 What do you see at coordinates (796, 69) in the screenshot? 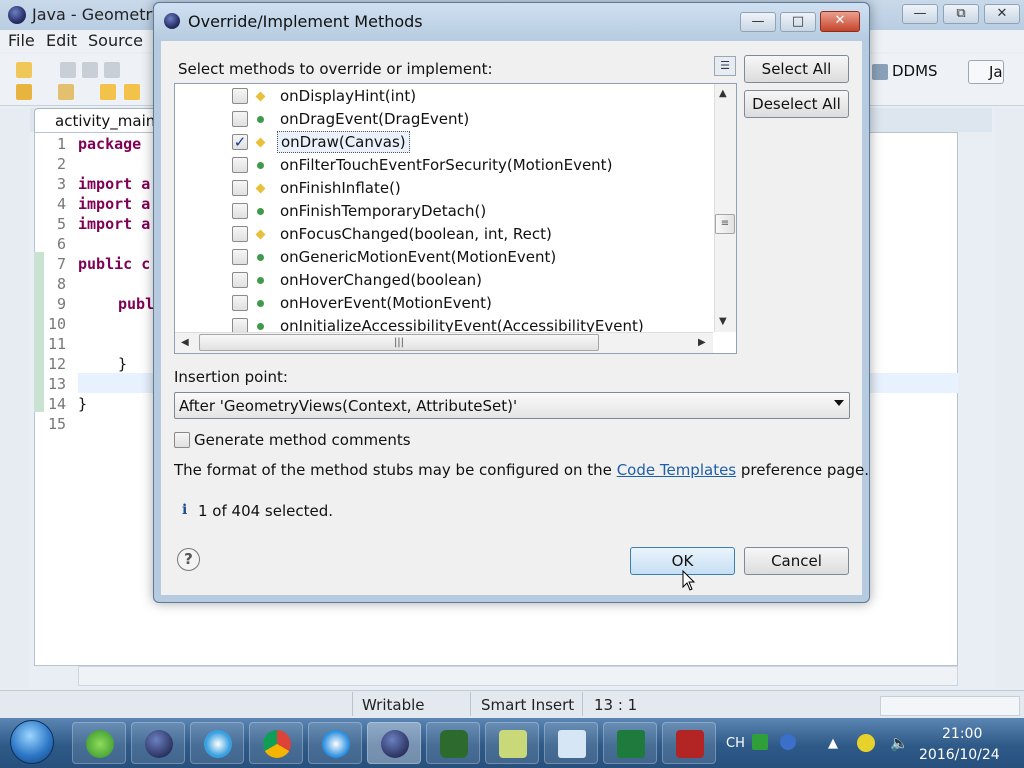
I see `select-all-button: Select All` at bounding box center [796, 69].